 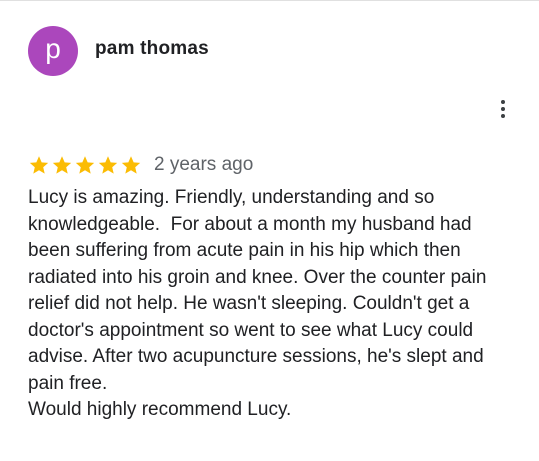 What do you see at coordinates (152, 49) in the screenshot?
I see `reviewer-name: pam thomas` at bounding box center [152, 49].